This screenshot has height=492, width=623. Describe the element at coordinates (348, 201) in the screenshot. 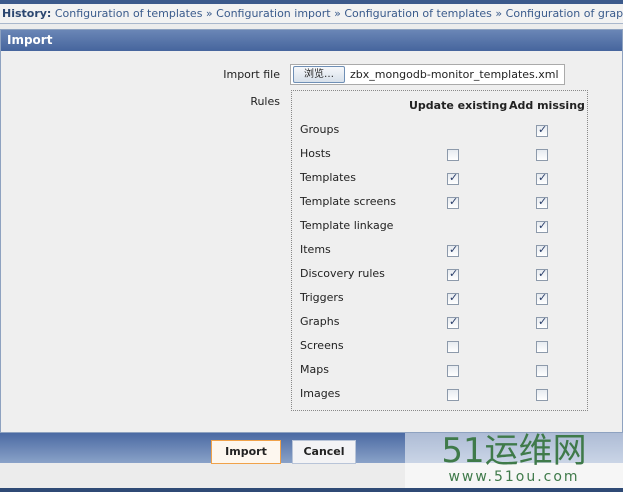

I see `rule-label: Template screens` at that location.